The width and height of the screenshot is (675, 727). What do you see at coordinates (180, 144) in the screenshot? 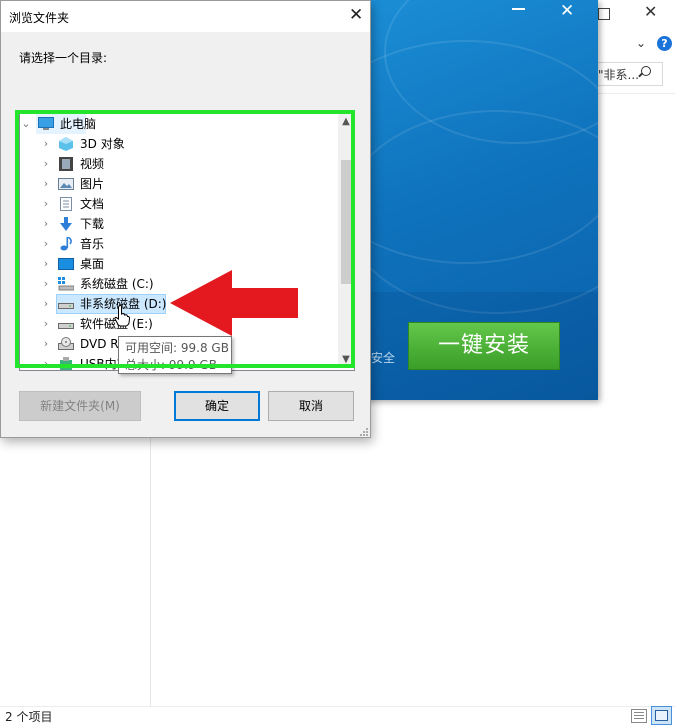
I see `tree-item-3d-objects: › 3D 对象` at bounding box center [180, 144].